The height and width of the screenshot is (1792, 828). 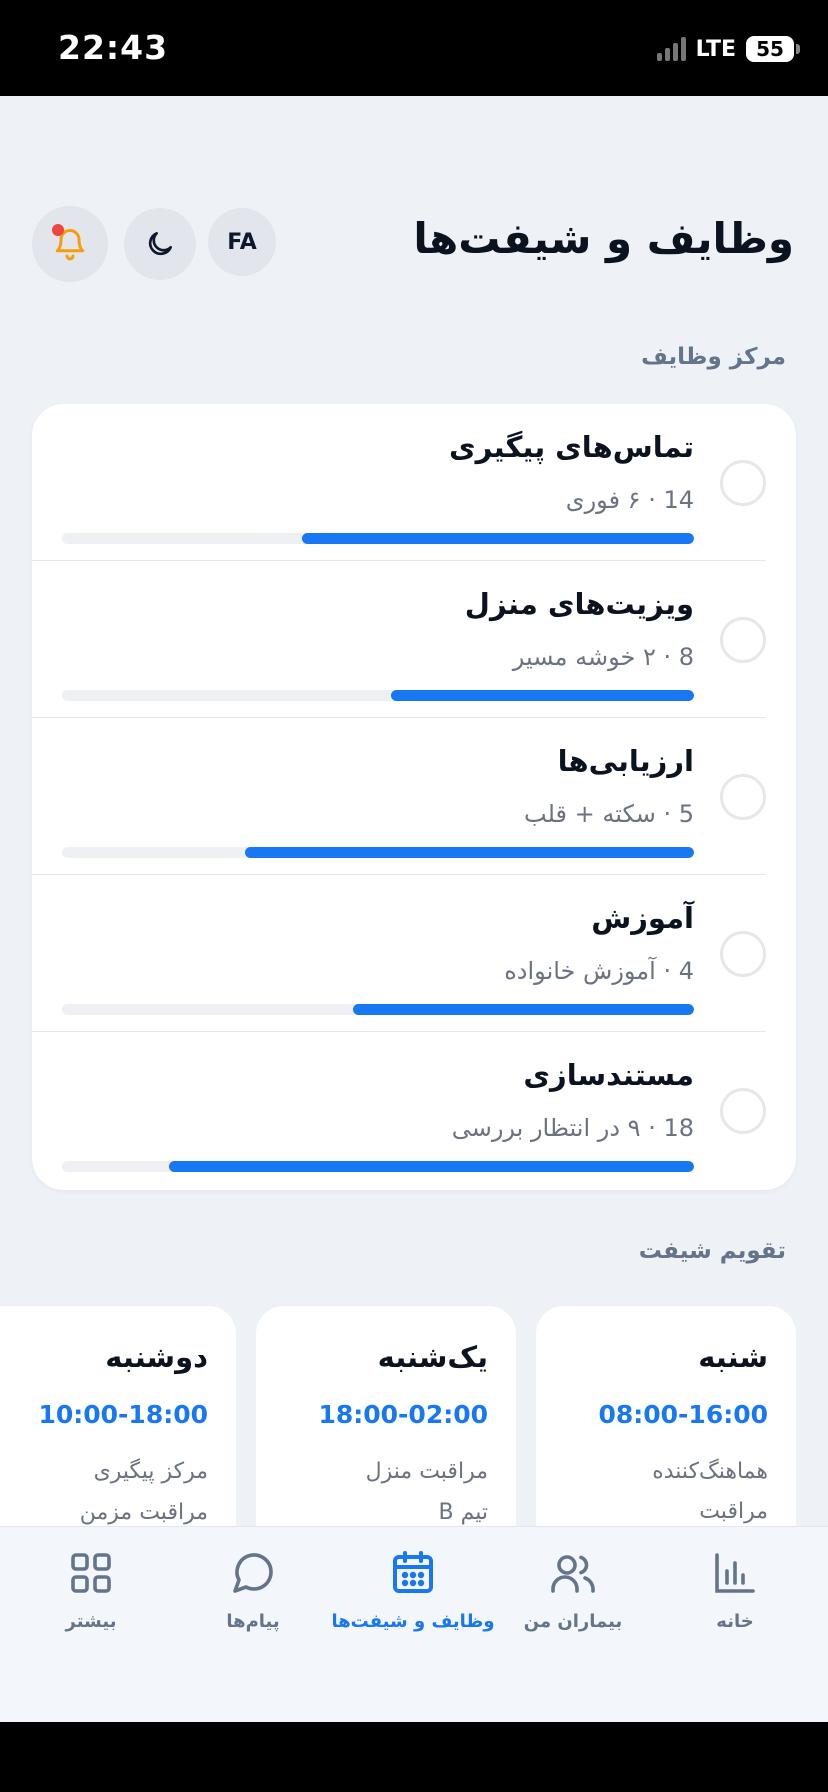 I want to click on shift-role: هماهنگ‌کننده مراقبت, so click(x=710, y=1491).